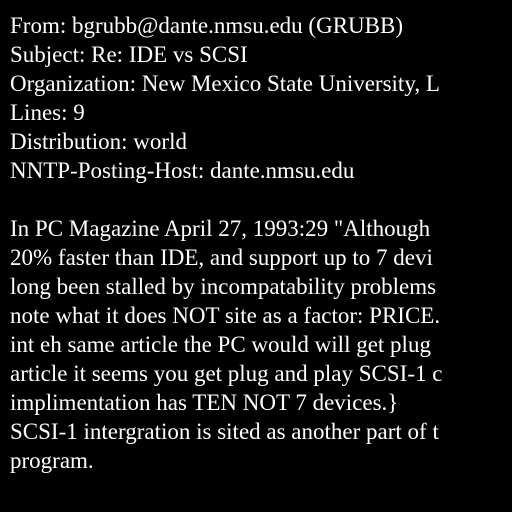 Image resolution: width=512 pixels, height=512 pixels. I want to click on header-distribution: Distribution: world, so click(98, 141).